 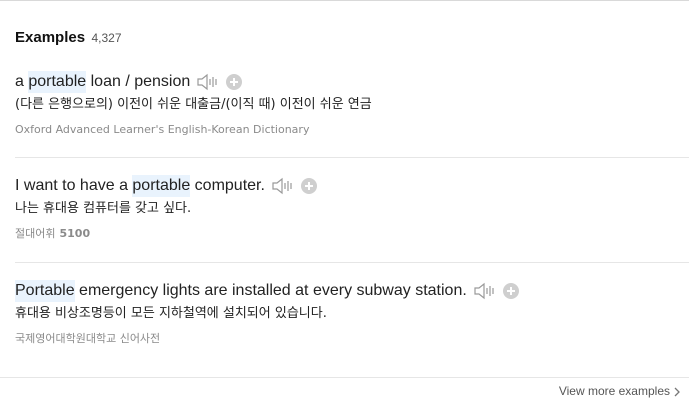 What do you see at coordinates (614, 391) in the screenshot?
I see `view-more-label: View more examples` at bounding box center [614, 391].